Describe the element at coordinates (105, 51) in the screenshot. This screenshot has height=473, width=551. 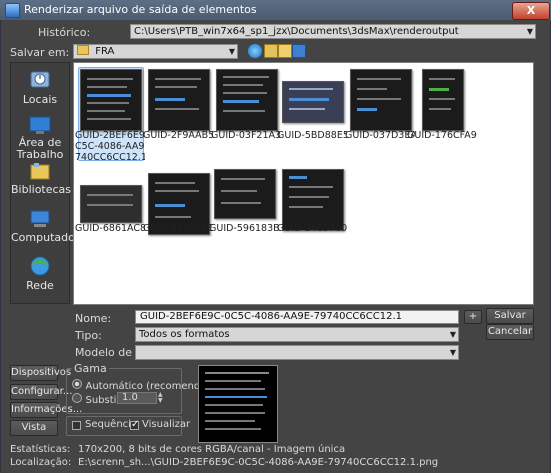
I see `salvar-em-value: FRA` at that location.